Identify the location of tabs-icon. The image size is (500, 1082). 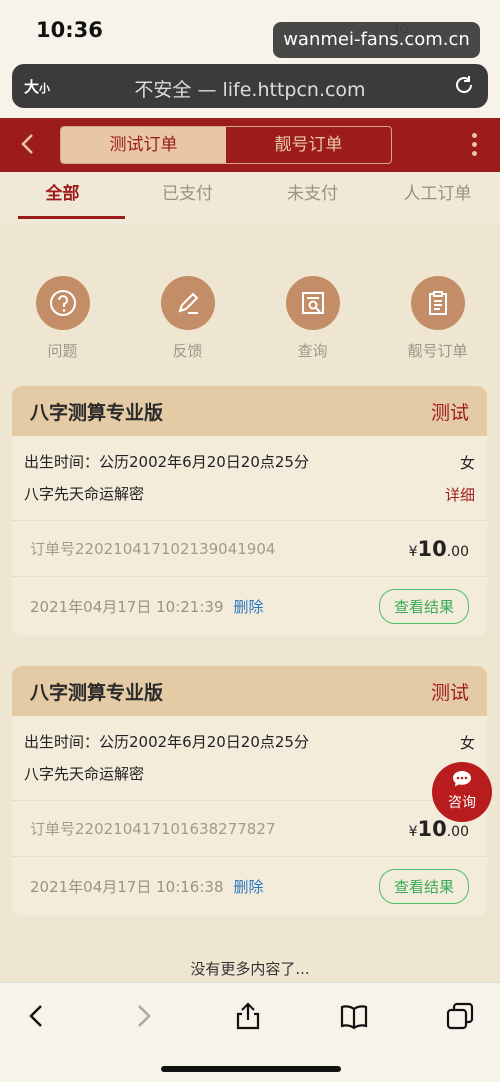
(460, 1016).